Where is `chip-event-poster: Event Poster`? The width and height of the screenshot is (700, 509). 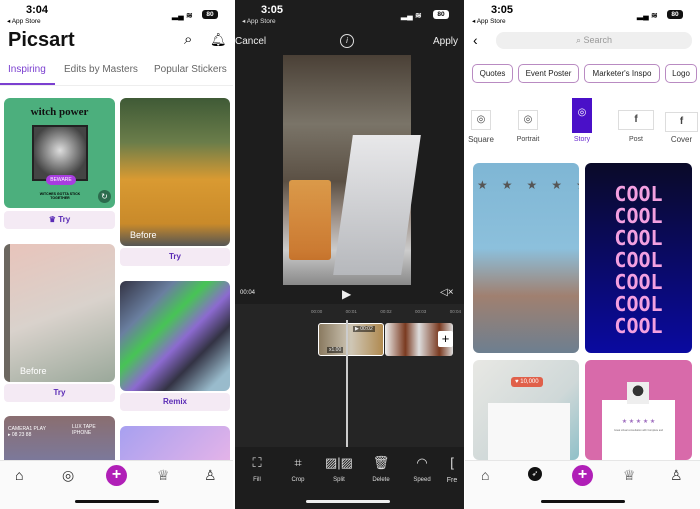 chip-event-poster: Event Poster is located at coordinates (548, 73).